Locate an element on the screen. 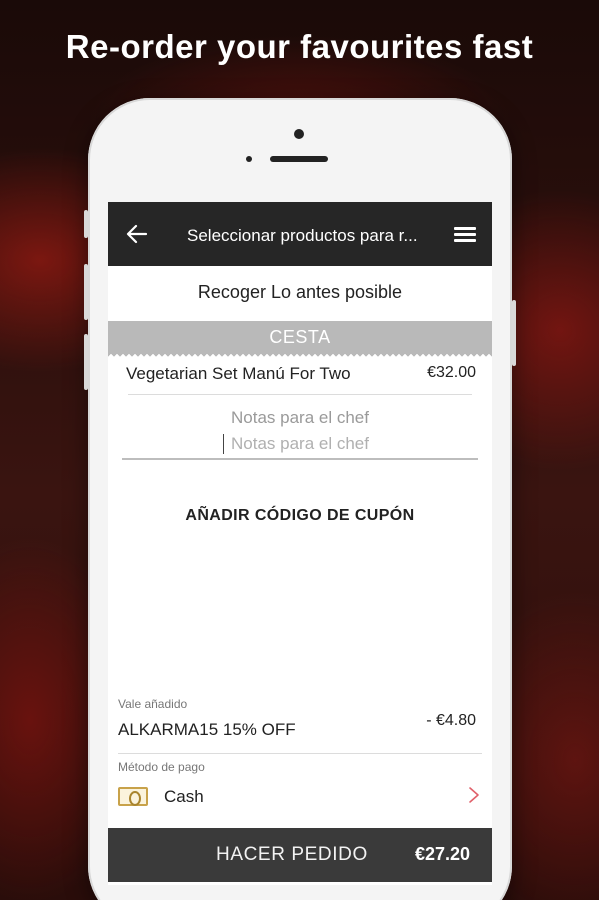 This screenshot has height=900, width=599. cash-icon is located at coordinates (133, 796).